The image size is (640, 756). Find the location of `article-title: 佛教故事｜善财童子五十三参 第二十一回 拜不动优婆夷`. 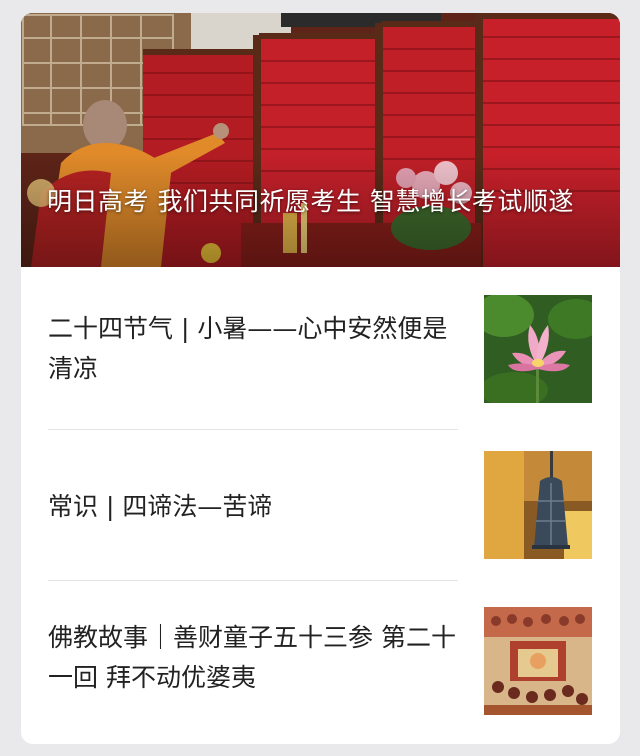

article-title: 佛教故事｜善财童子五十三参 第二十一回 拜不动优婆夷 is located at coordinates (252, 657).